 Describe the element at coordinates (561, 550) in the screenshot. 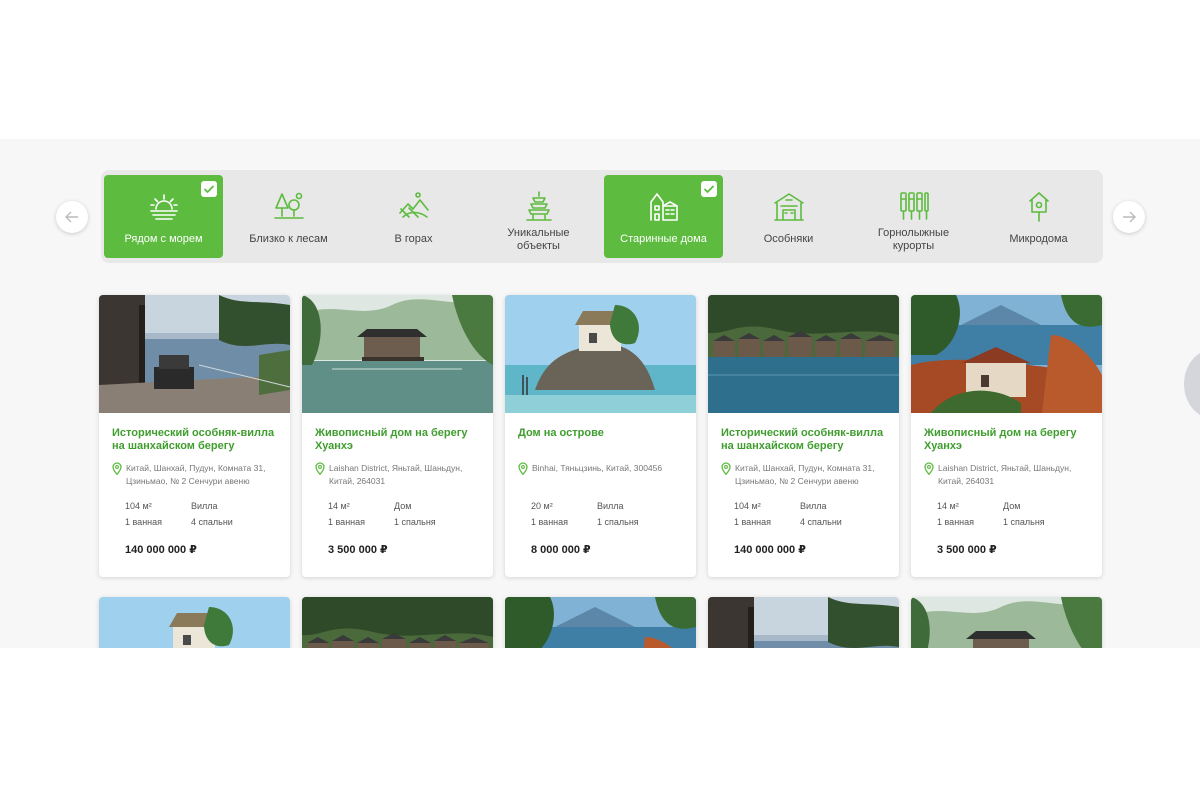

I see `listing-price: 8 000 000 ₽` at that location.